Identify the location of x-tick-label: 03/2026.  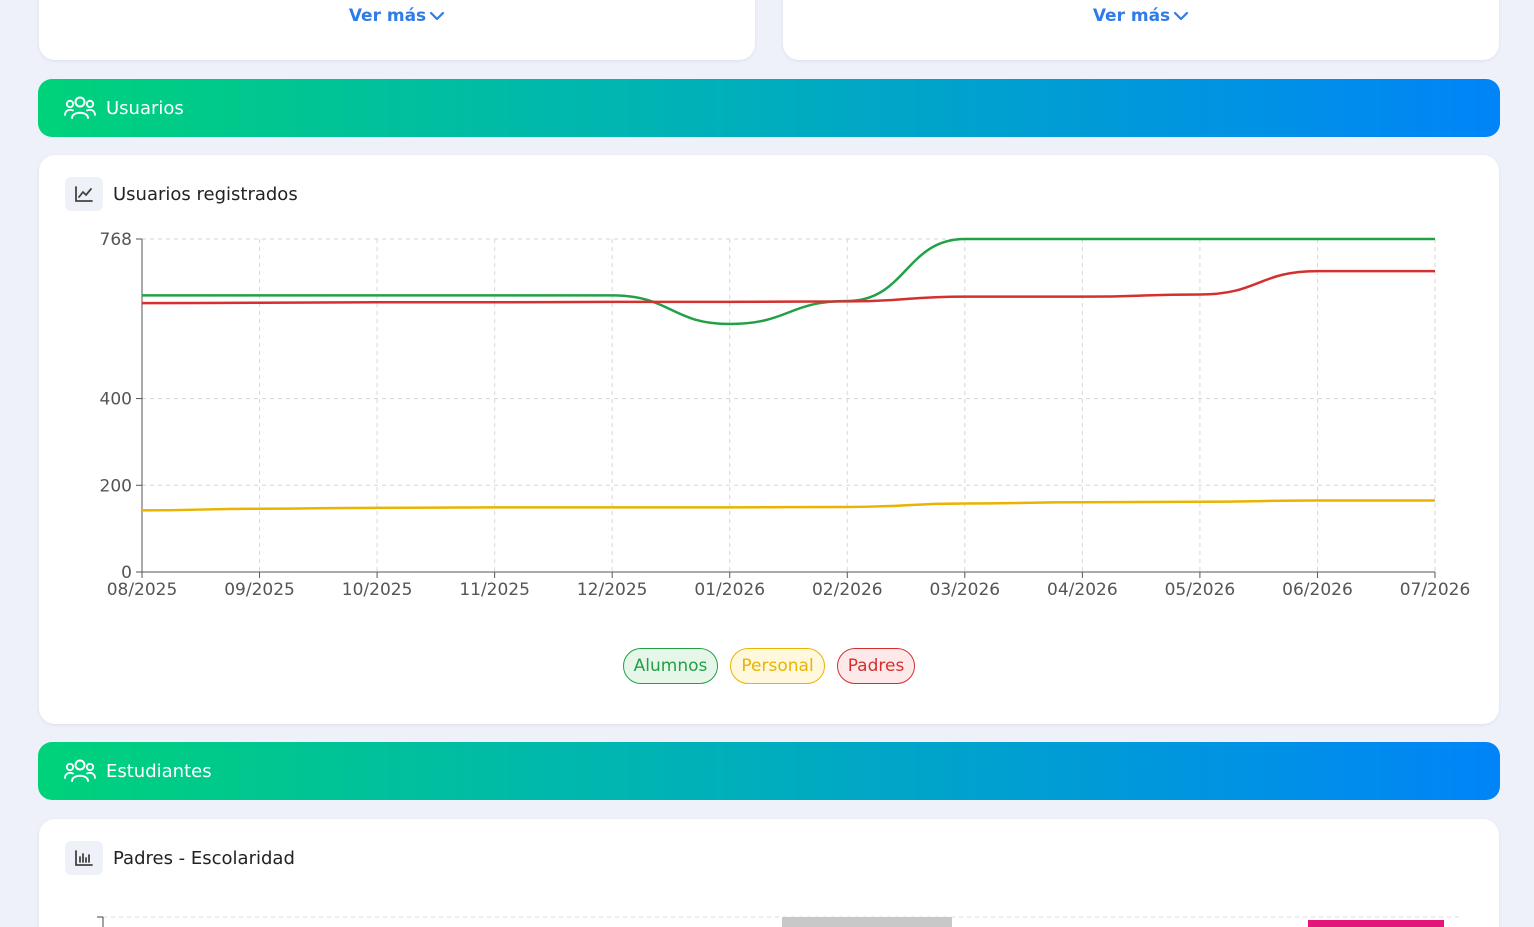
(965, 590).